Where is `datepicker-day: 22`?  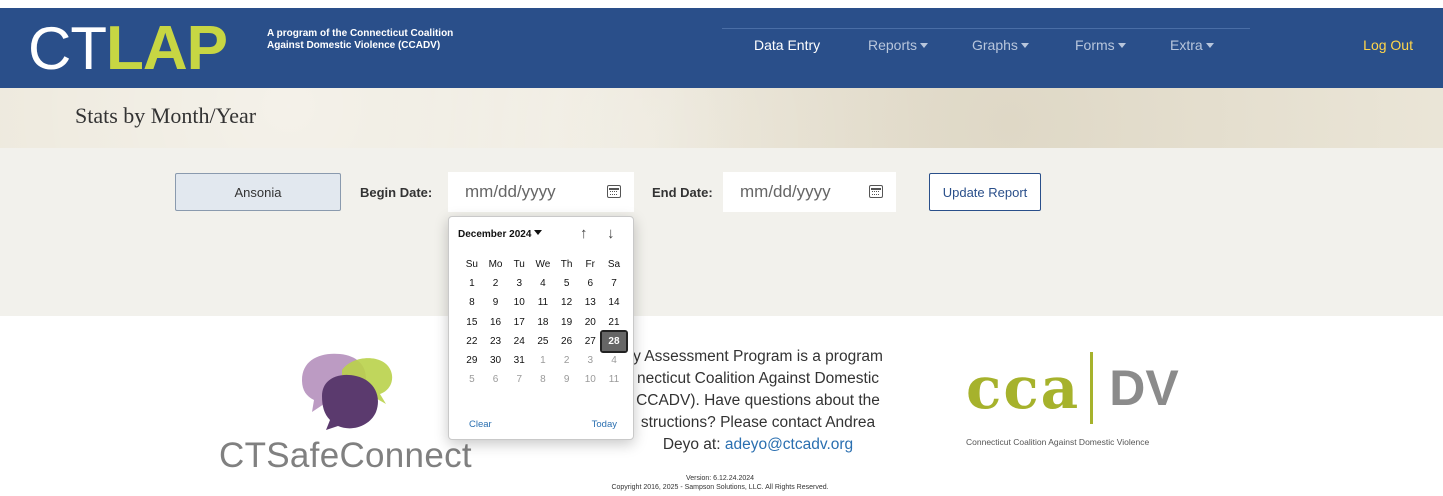 datepicker-day: 22 is located at coordinates (472, 341).